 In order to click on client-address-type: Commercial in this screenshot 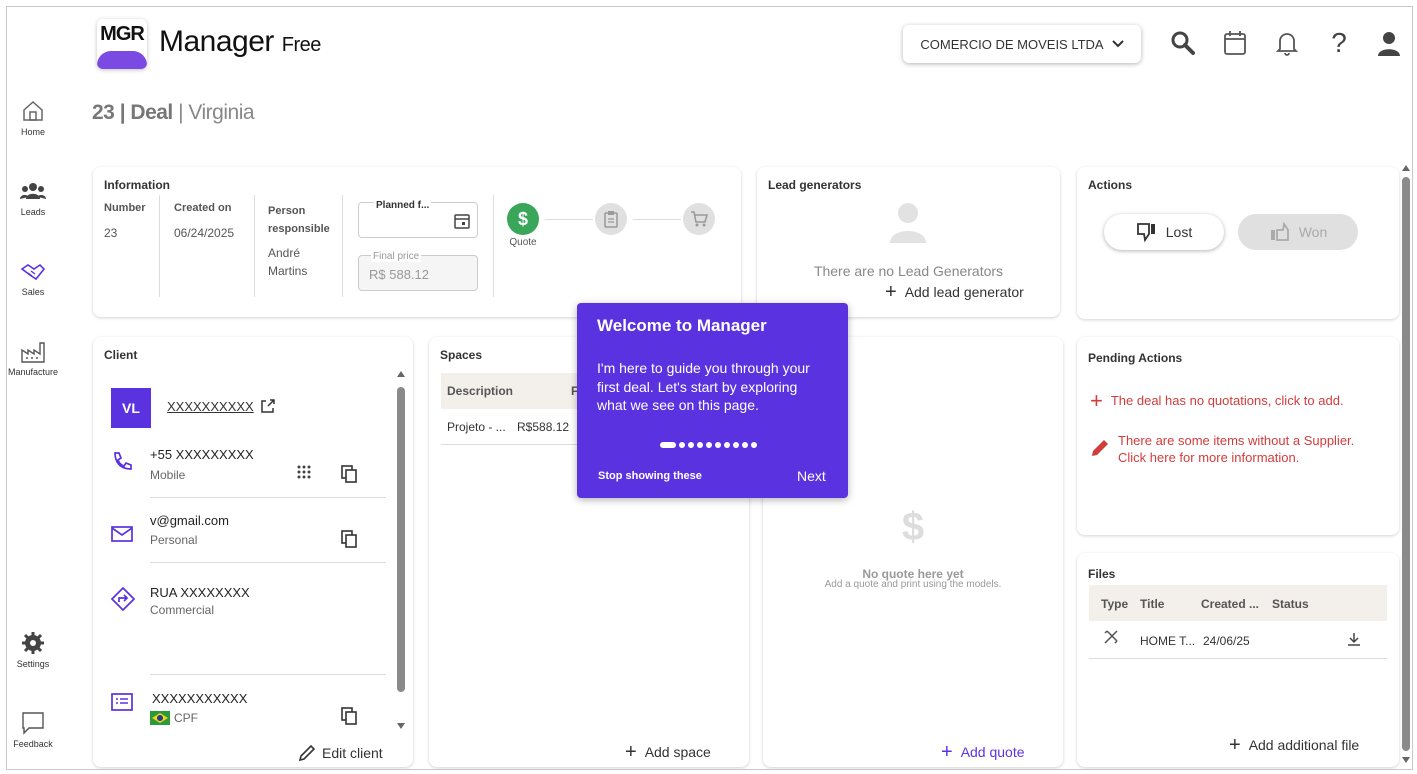, I will do `click(182, 610)`.